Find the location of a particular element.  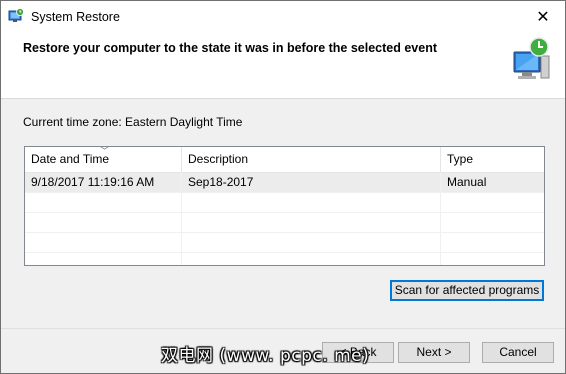

table-row: 9/18/2017 11:19:16 AM Sep18-2017 Manual is located at coordinates (284, 183).